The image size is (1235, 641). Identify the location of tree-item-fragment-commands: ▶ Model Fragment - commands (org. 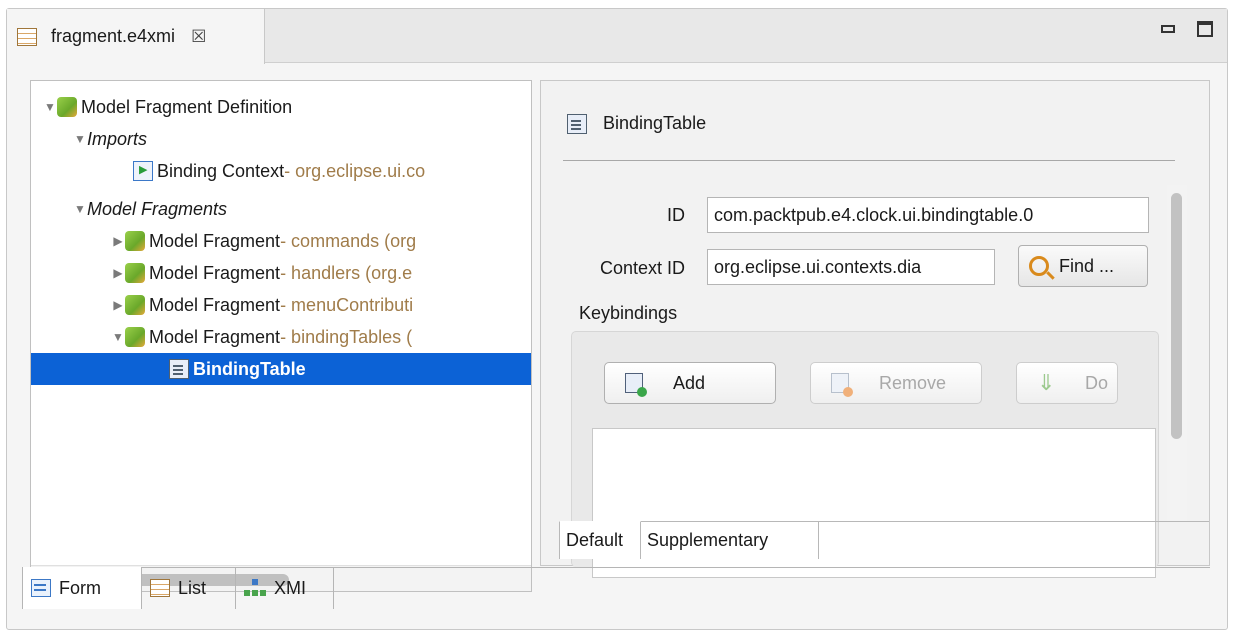
(281, 241).